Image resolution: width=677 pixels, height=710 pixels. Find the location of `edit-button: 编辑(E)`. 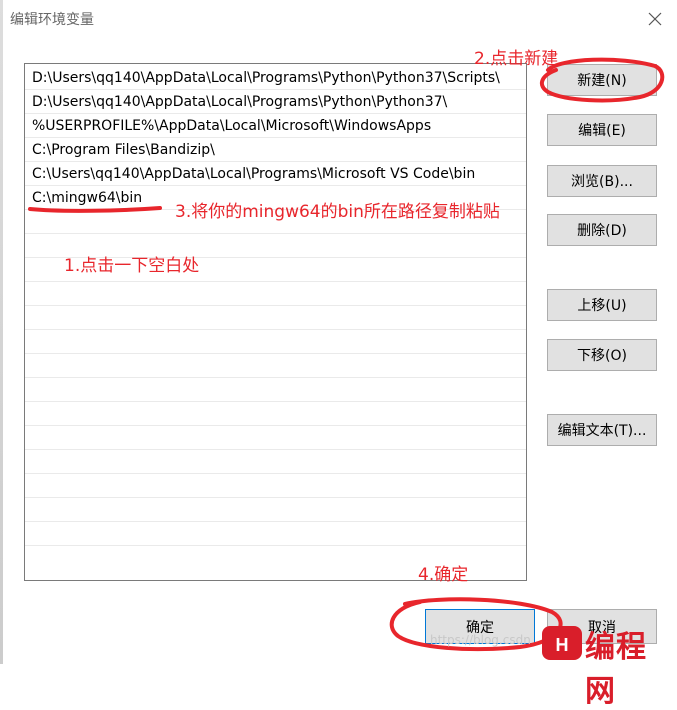

edit-button: 编辑(E) is located at coordinates (602, 130).